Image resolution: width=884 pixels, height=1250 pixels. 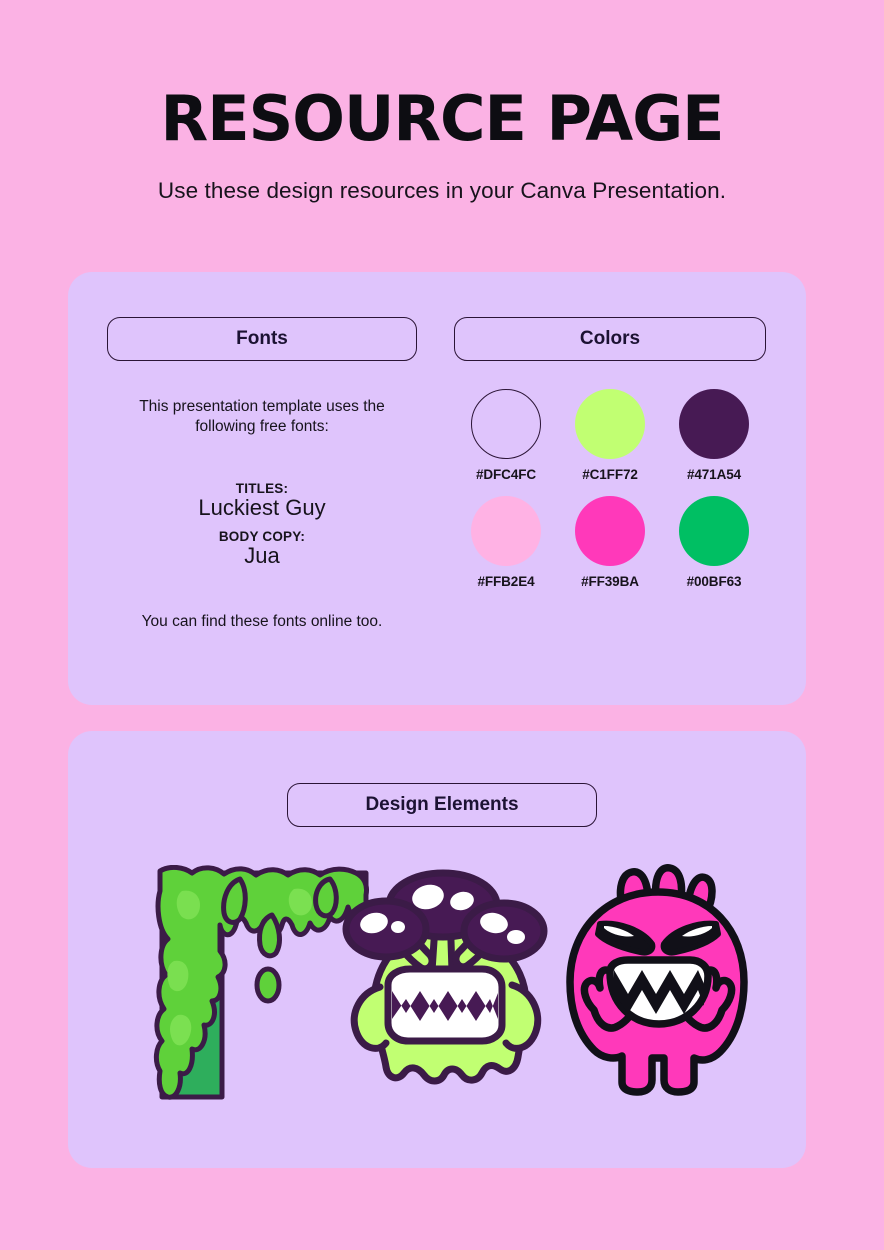 I want to click on color-swatch-cell: #FFB2E4, so click(x=506, y=542).